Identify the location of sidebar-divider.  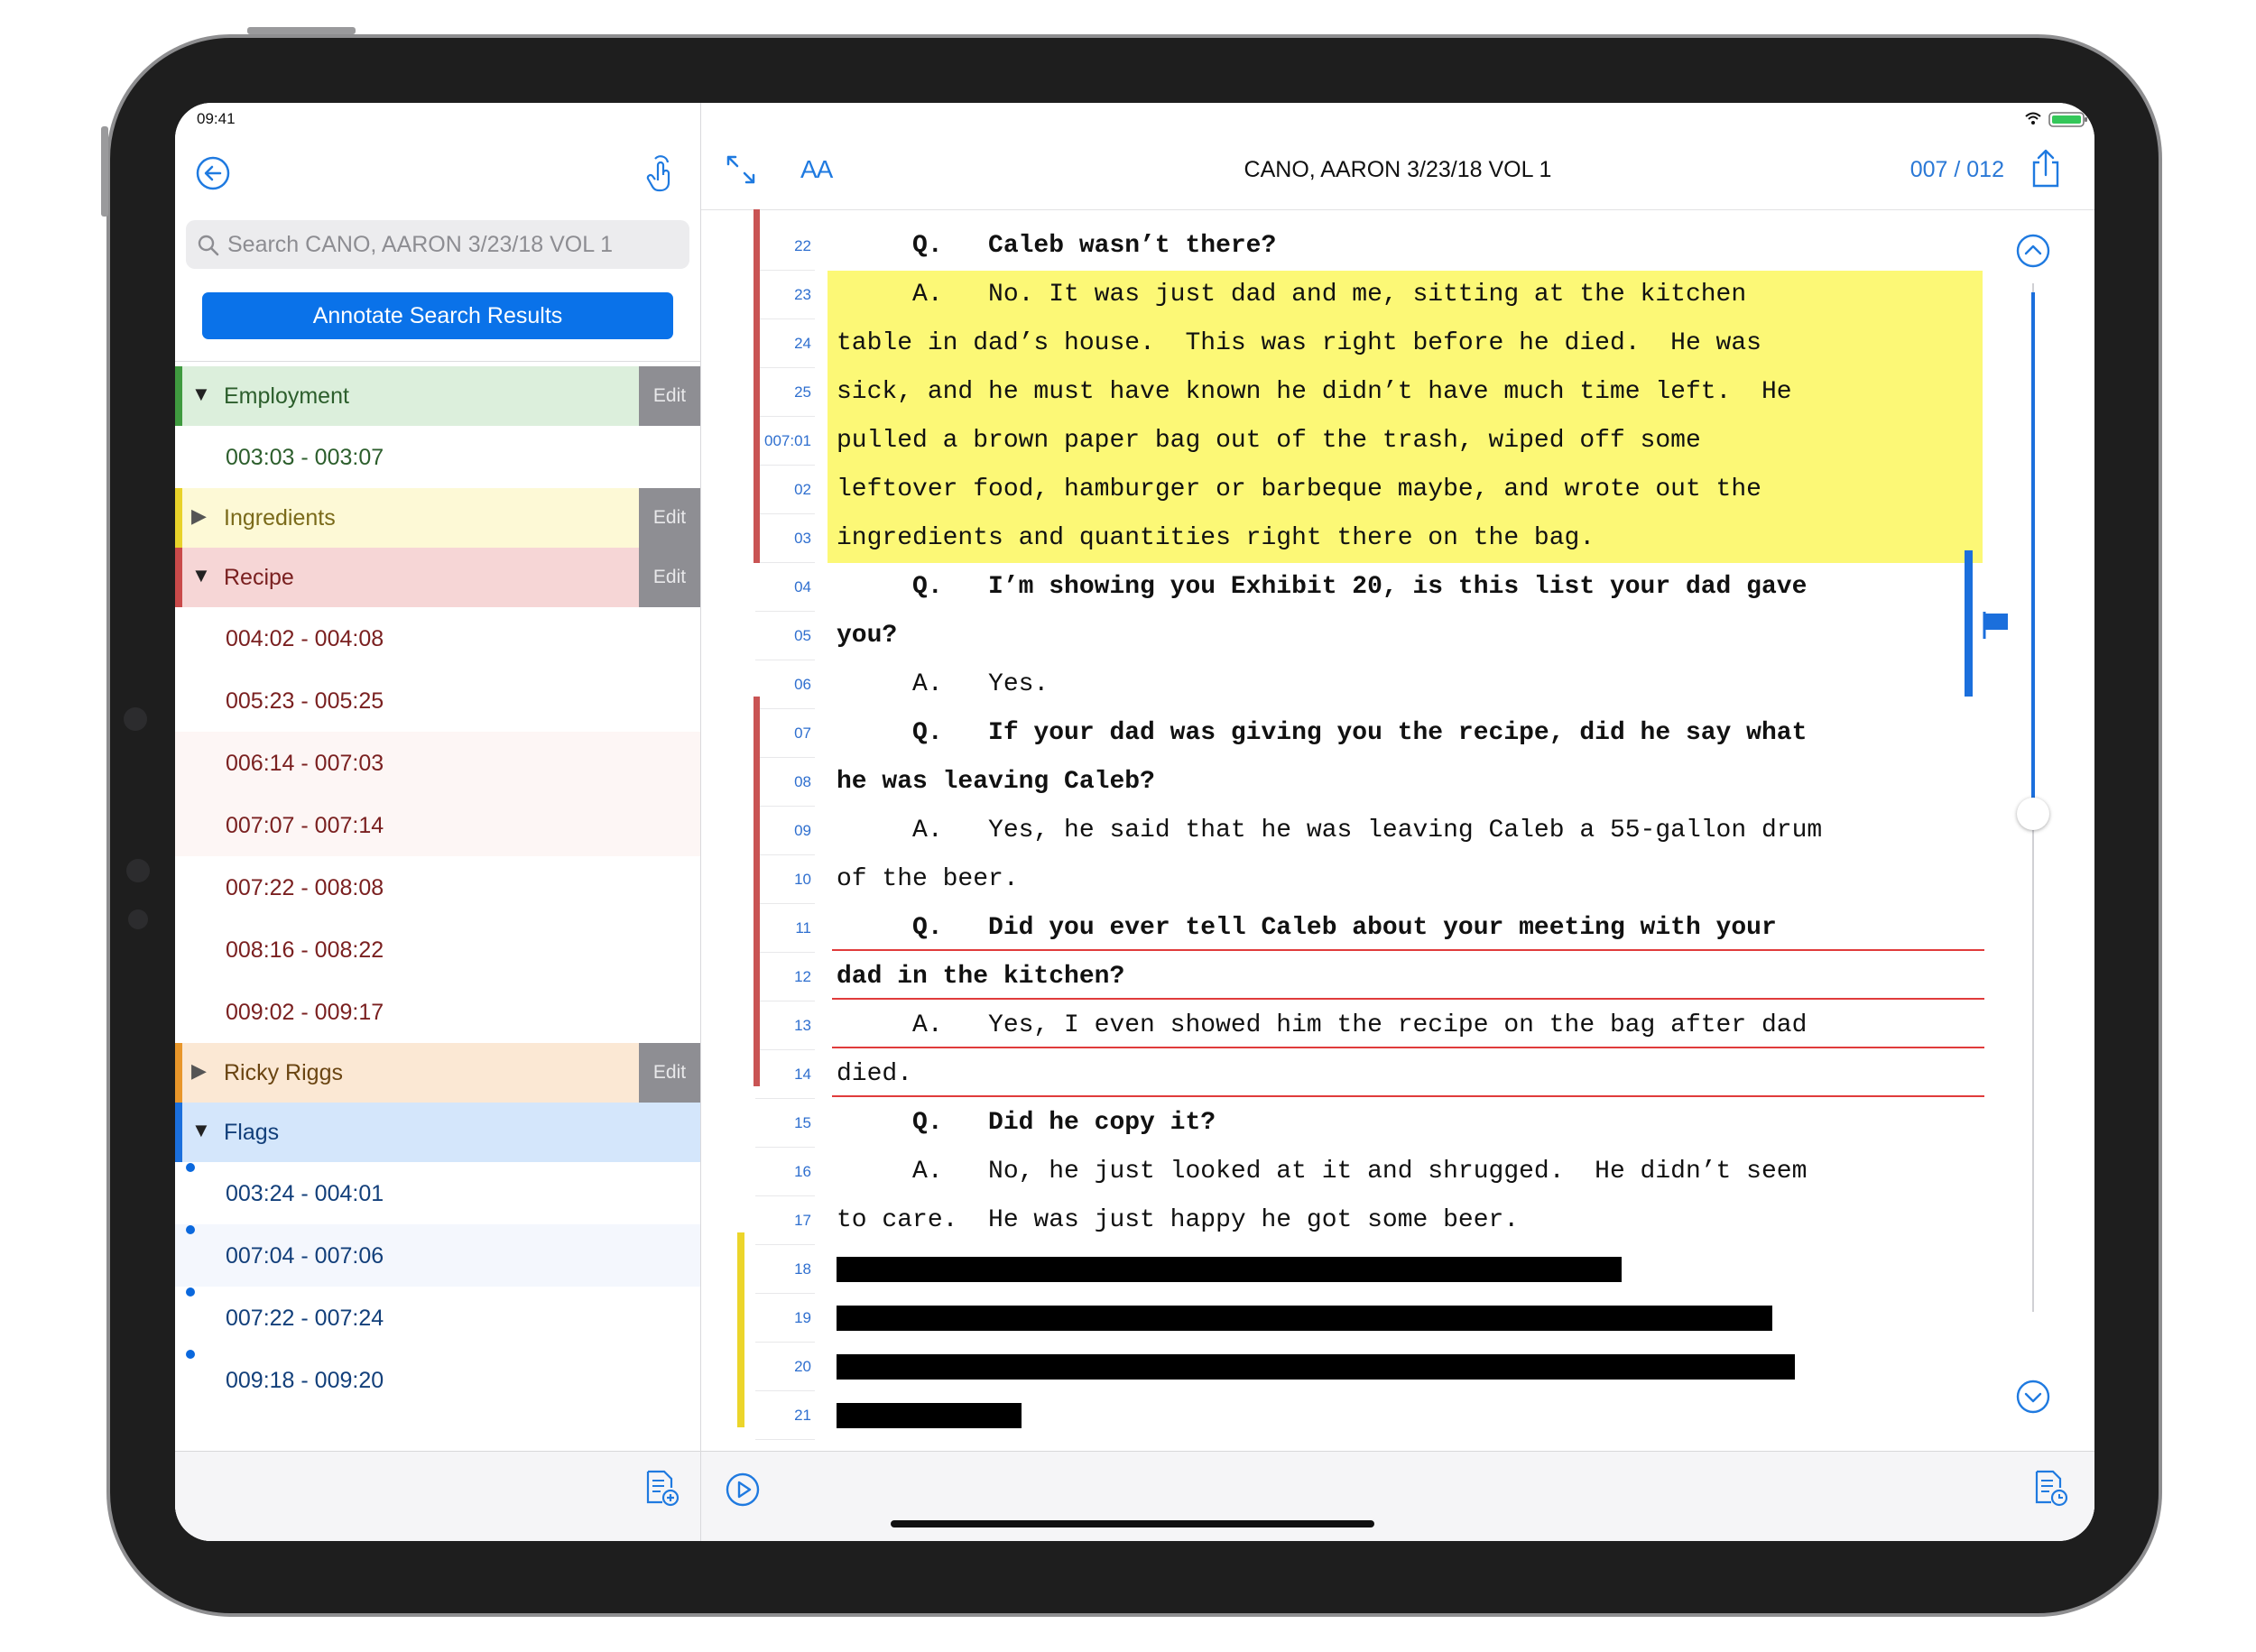
(437, 361).